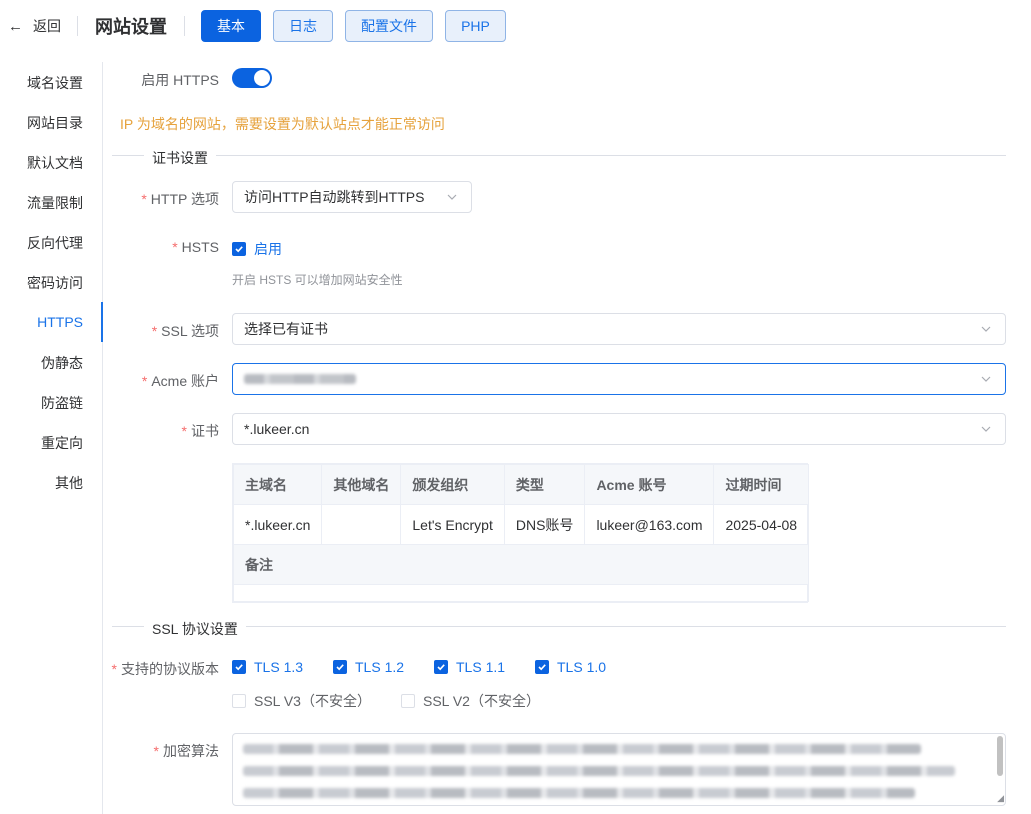 The image size is (1031, 814). Describe the element at coordinates (195, 629) in the screenshot. I see `ssl-section-title: SSL 协议设置` at that location.